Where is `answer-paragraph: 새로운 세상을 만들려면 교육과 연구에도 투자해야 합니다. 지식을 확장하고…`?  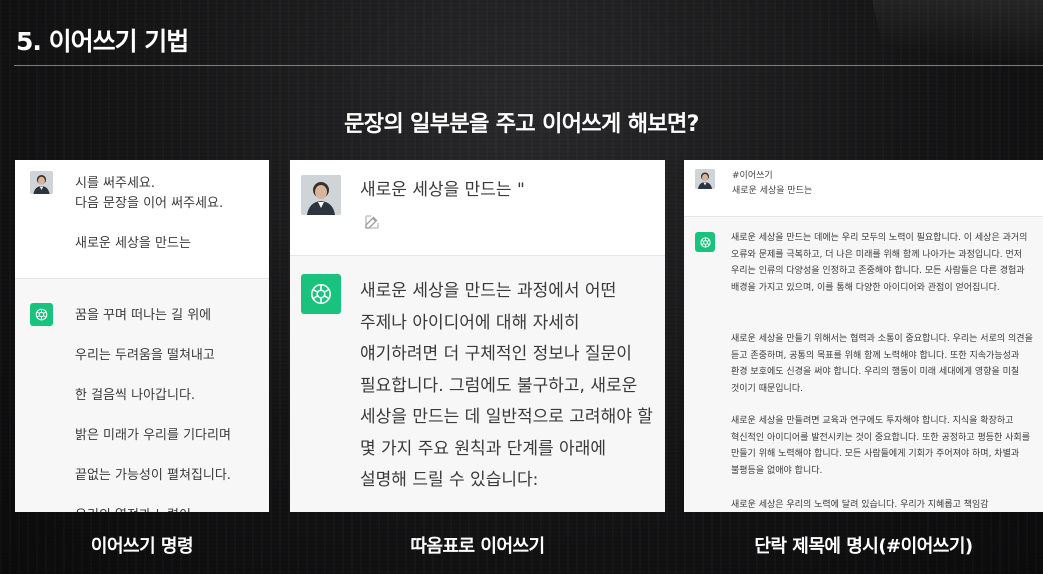 answer-paragraph: 새로운 세상을 만들려면 교육과 연구에도 투자해야 합니다. 지식을 확장하고… is located at coordinates (880, 446).